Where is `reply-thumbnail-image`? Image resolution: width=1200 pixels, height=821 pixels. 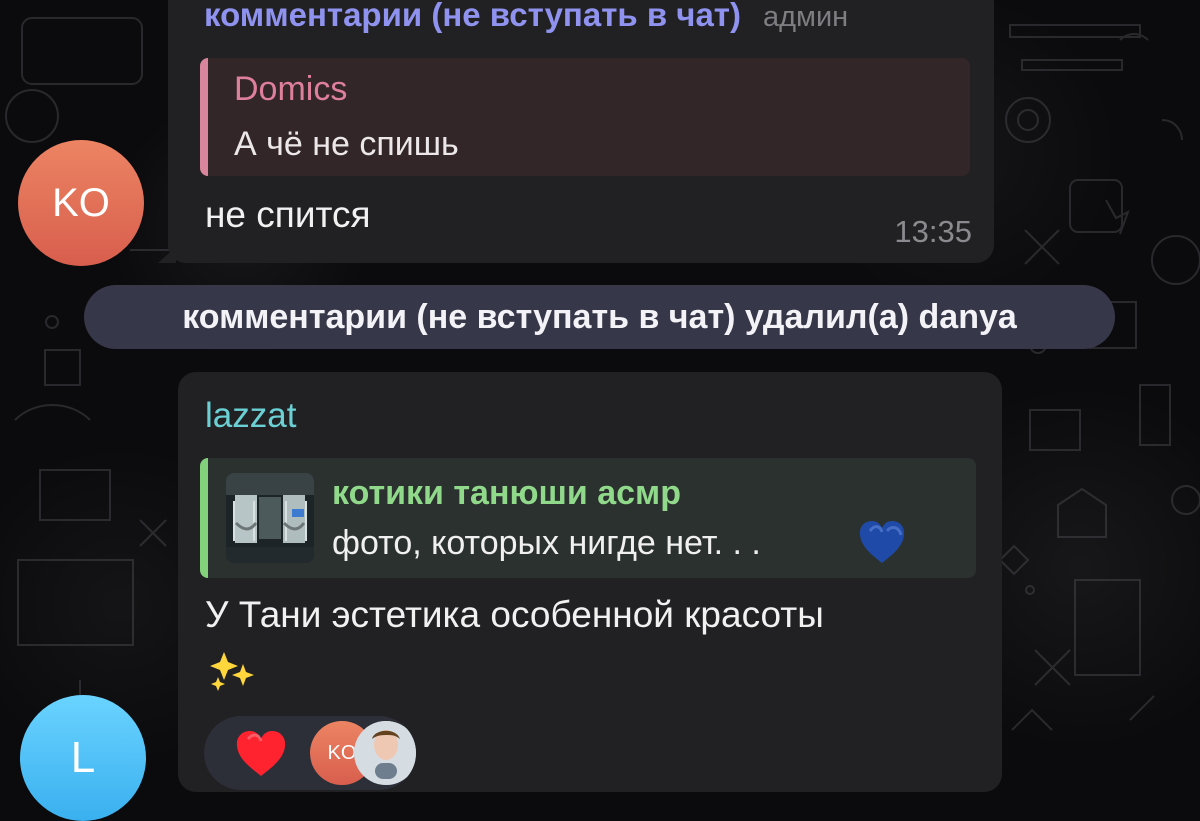
reply-thumbnail-image is located at coordinates (270, 518).